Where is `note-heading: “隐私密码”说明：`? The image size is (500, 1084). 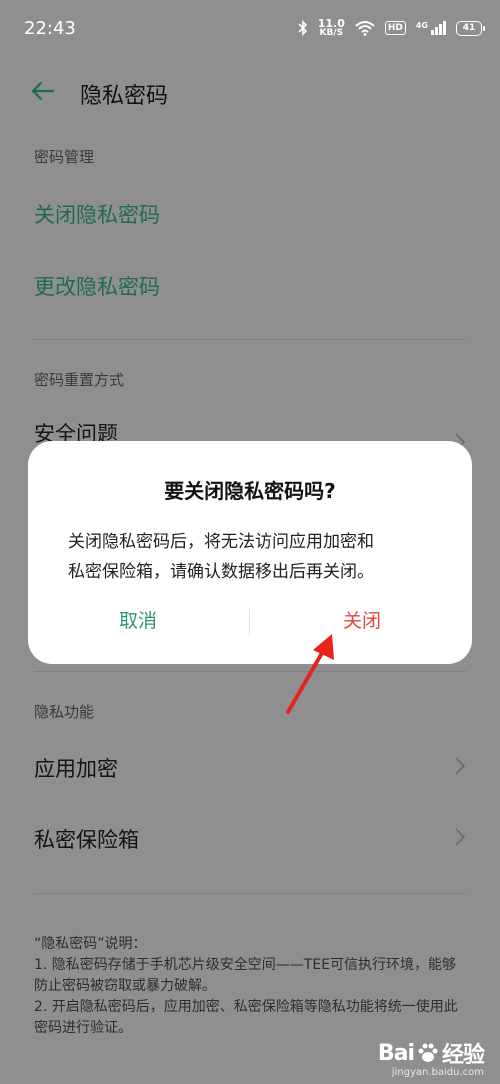
note-heading: “隐私密码”说明： is located at coordinates (90, 944).